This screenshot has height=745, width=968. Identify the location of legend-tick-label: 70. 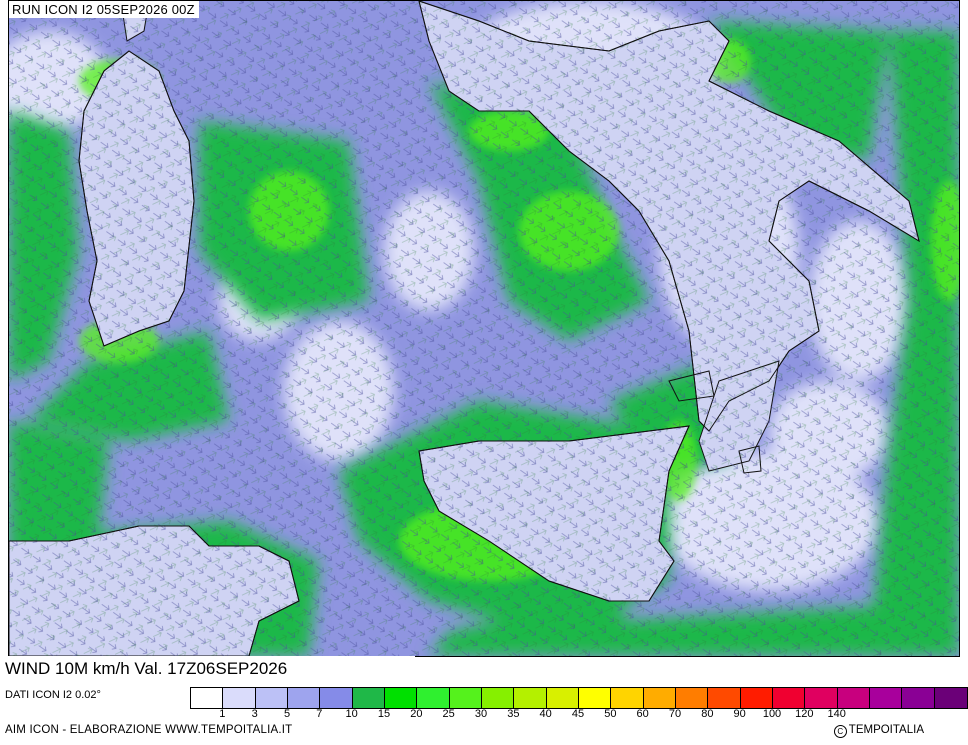
(675, 714).